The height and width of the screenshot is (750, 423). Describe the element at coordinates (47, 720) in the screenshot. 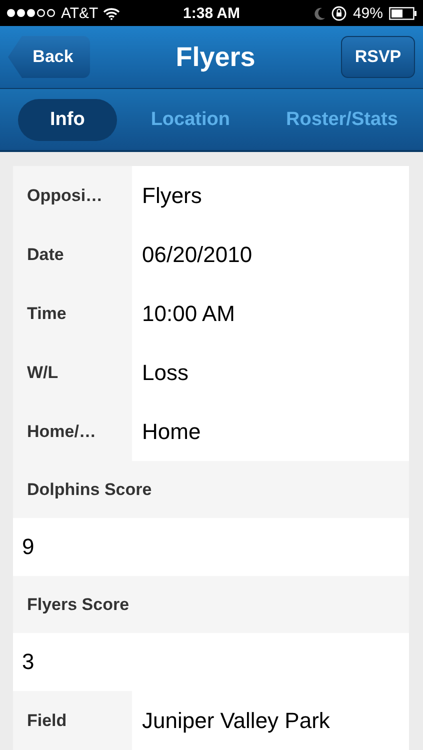

I see `field-label: Field` at that location.